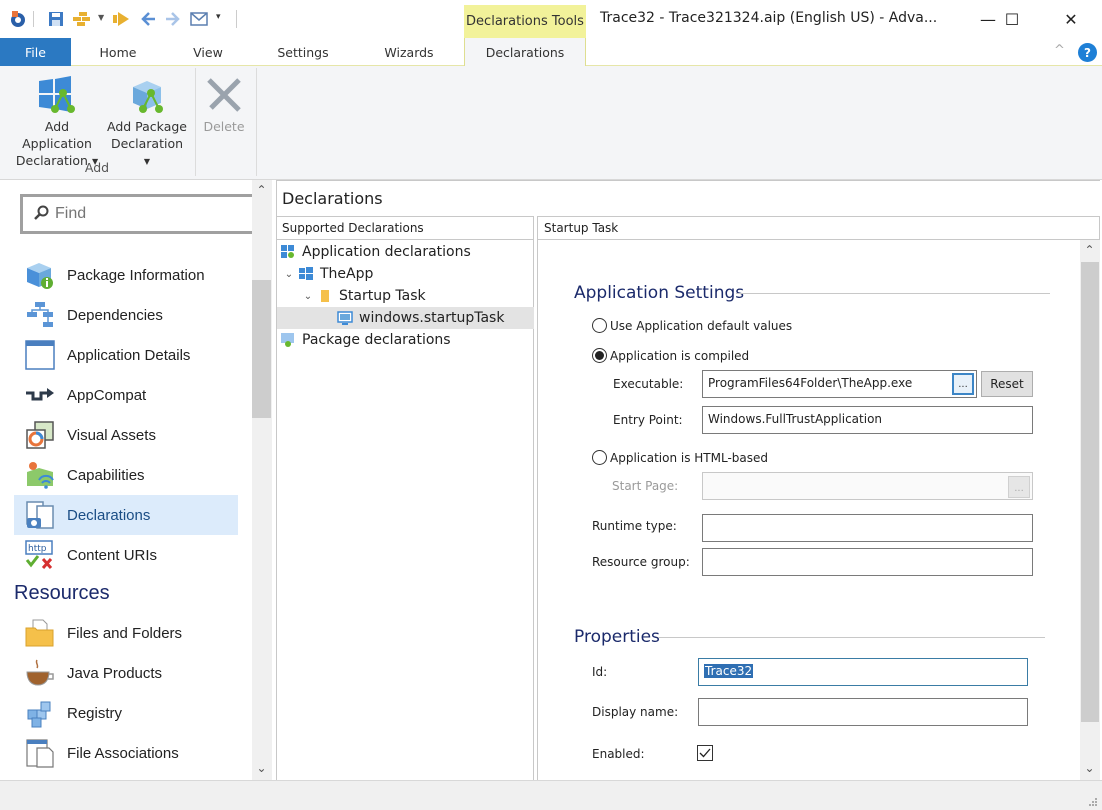  What do you see at coordinates (40, 355) in the screenshot?
I see `application-details-icon` at bounding box center [40, 355].